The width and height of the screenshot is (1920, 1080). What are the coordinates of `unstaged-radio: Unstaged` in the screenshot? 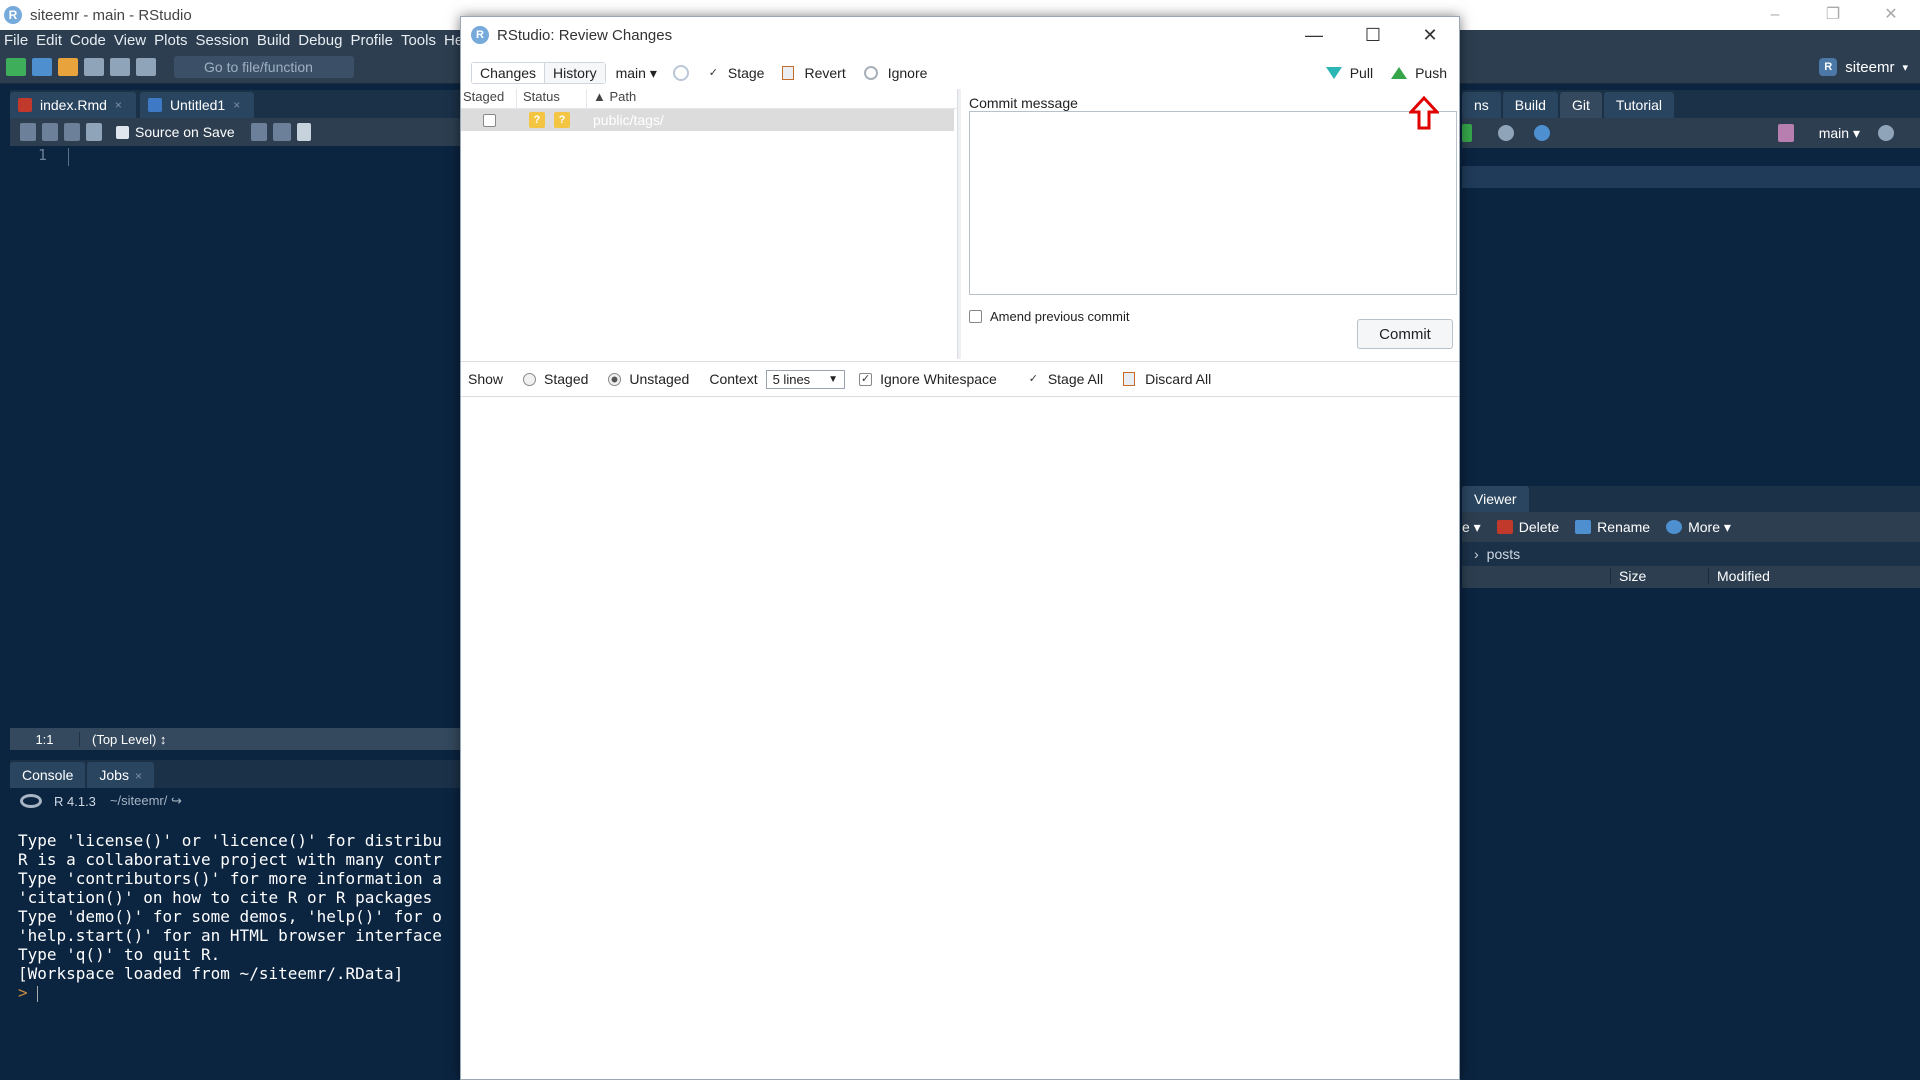 It's located at (648, 379).